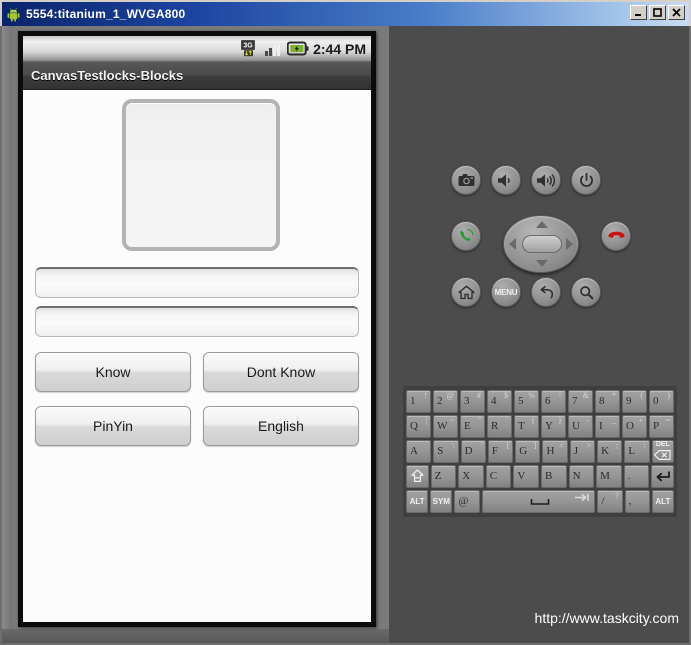 This screenshot has height=645, width=691. What do you see at coordinates (542, 263) in the screenshot?
I see `dpad-down-icon` at bounding box center [542, 263].